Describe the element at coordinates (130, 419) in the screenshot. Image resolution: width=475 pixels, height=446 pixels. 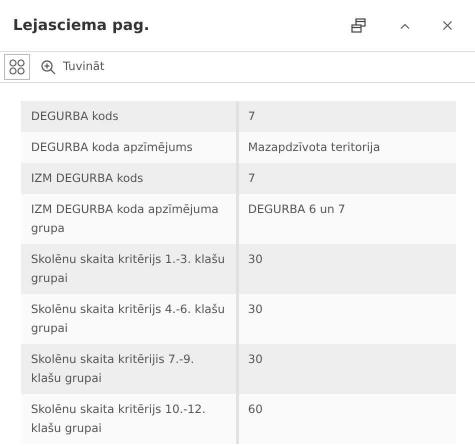
I see `field-cell: Skolēnu skaita kritērijs 10.-12. klašu grupai` at that location.